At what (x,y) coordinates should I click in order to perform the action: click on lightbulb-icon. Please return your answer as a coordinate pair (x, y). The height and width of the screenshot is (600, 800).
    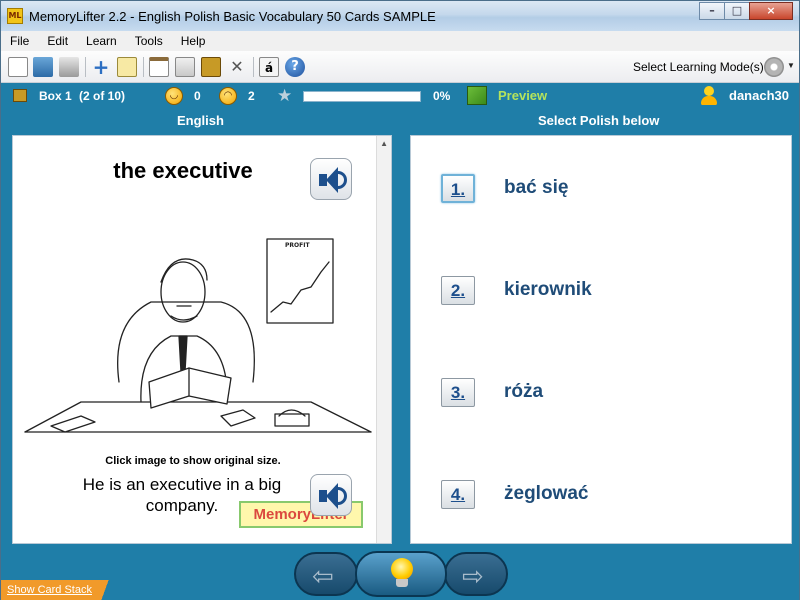
    Looking at the image, I should click on (402, 569).